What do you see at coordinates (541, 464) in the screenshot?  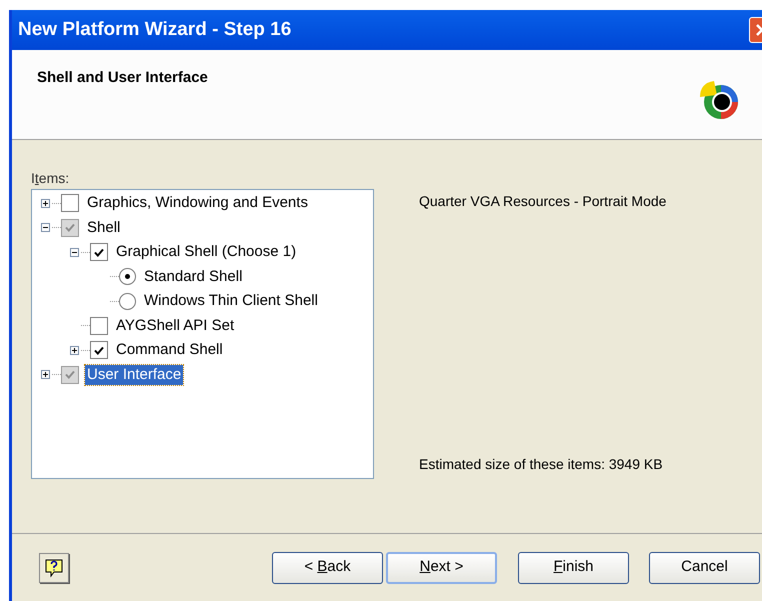 I see `size-estimate: Estimated size of these items: 3949 KB` at bounding box center [541, 464].